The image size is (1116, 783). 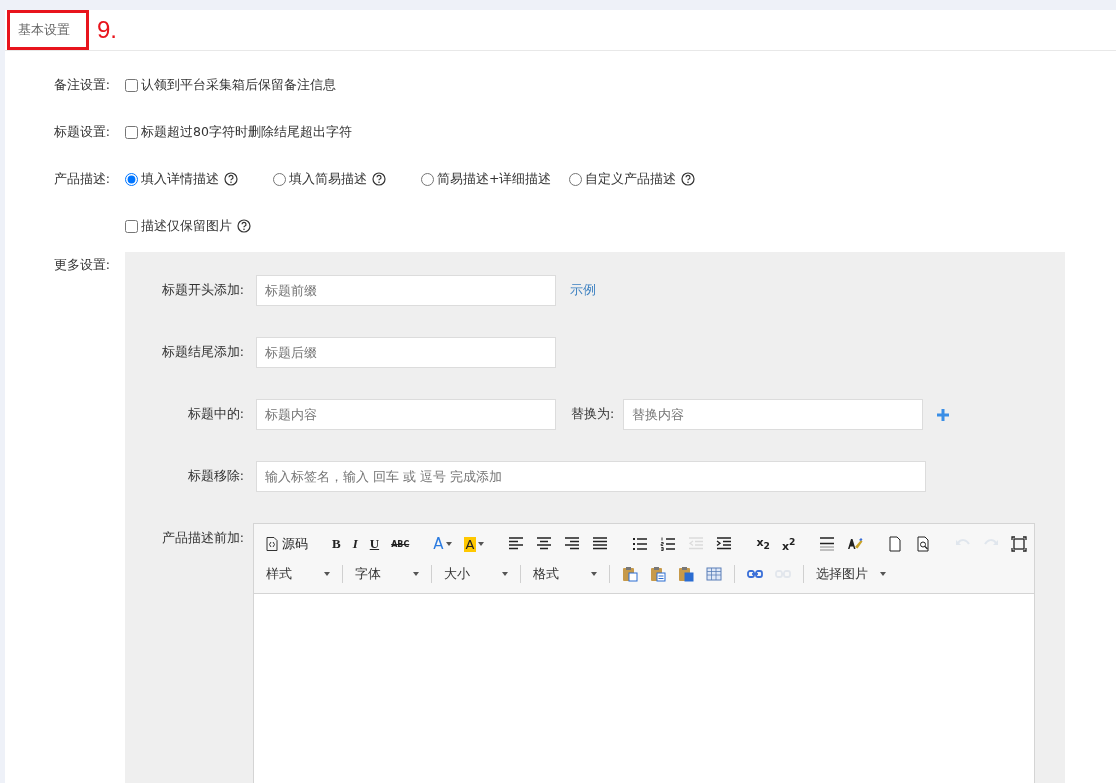 I want to click on format-dropdown: 大小, so click(x=476, y=574).